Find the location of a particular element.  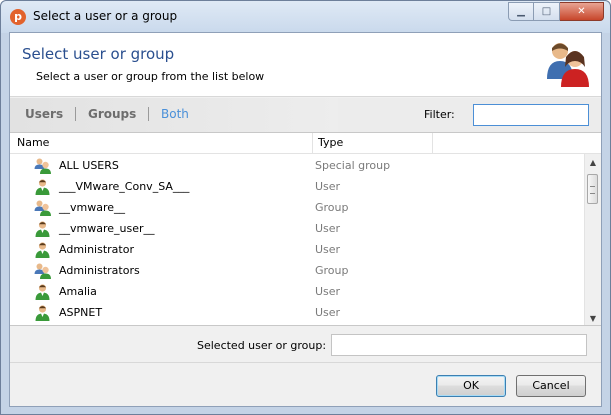

selected-user-field is located at coordinates (459, 345).